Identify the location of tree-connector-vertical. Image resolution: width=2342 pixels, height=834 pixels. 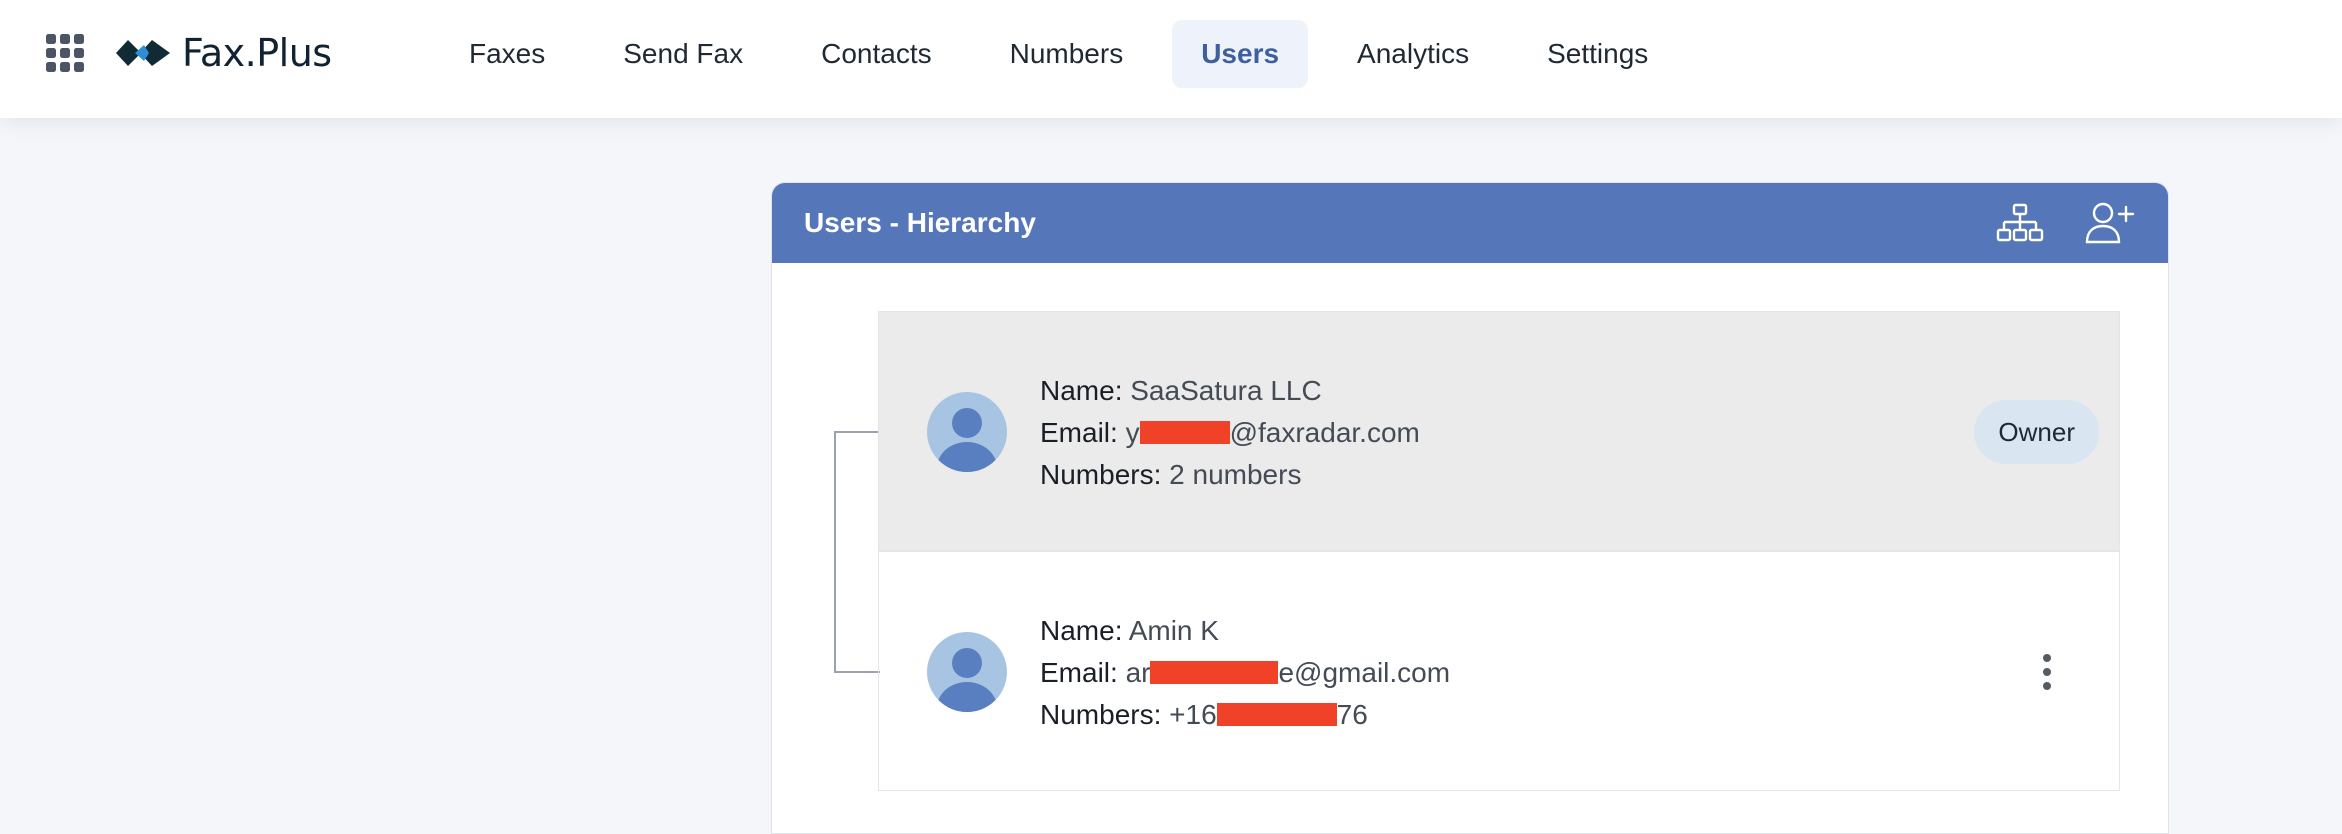
(835, 552).